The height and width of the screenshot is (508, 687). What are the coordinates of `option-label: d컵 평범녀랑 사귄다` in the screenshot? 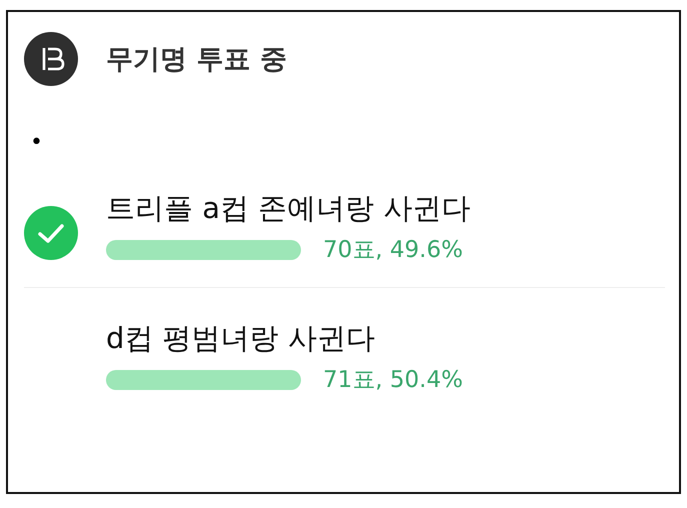 It's located at (284, 338).